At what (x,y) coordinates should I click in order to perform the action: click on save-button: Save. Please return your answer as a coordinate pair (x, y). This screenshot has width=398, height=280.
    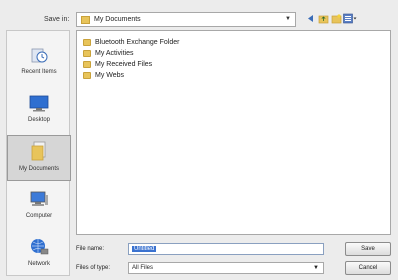
    Looking at the image, I should click on (368, 249).